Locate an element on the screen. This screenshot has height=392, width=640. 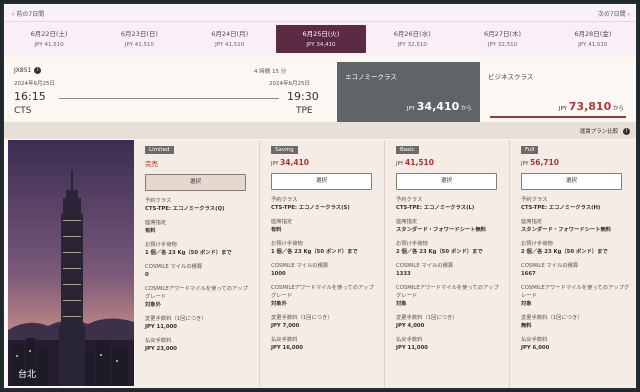
business-class-label: ビジネスクラス is located at coordinates (511, 77).